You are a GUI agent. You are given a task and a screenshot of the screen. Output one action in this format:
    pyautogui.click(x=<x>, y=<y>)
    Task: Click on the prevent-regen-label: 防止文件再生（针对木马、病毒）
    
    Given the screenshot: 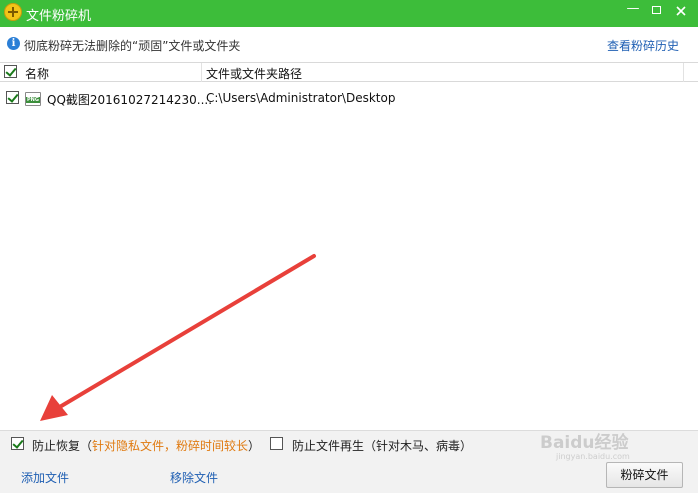 What is the action you would take?
    pyautogui.click(x=382, y=445)
    